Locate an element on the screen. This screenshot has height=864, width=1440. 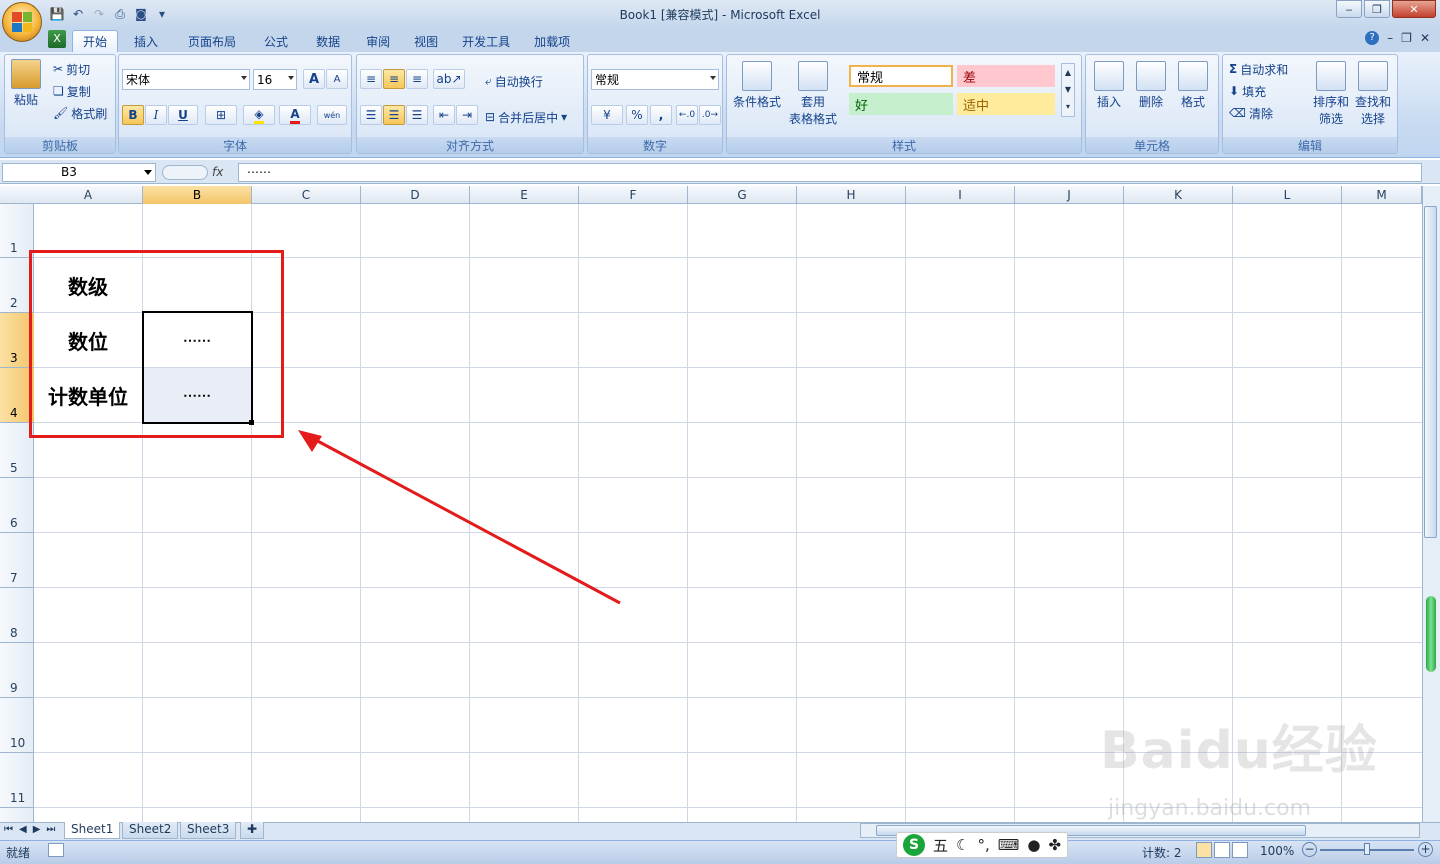
format-cells-button: 格式 is located at coordinates (1193, 85).